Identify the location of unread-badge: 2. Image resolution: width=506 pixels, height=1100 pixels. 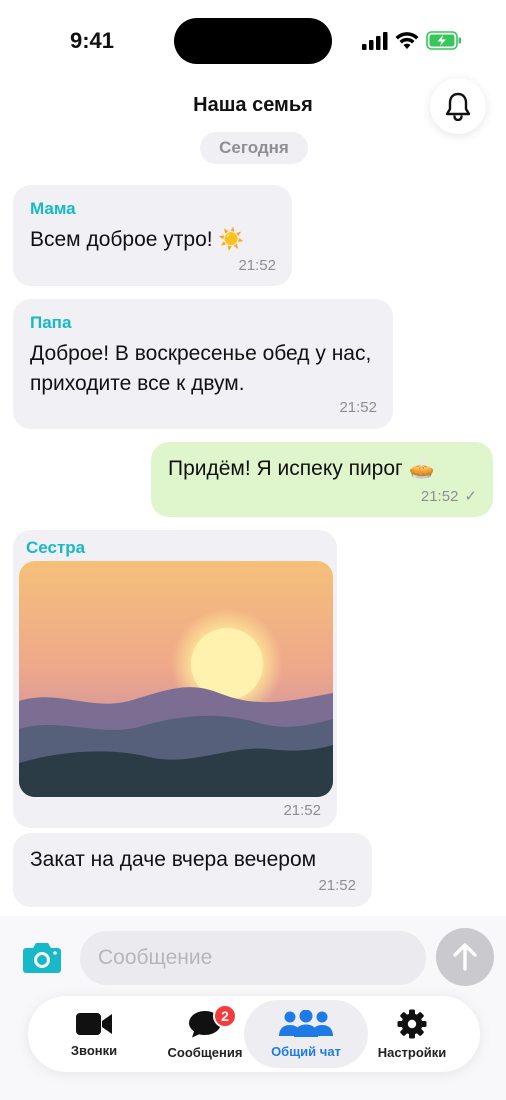
(225, 1016).